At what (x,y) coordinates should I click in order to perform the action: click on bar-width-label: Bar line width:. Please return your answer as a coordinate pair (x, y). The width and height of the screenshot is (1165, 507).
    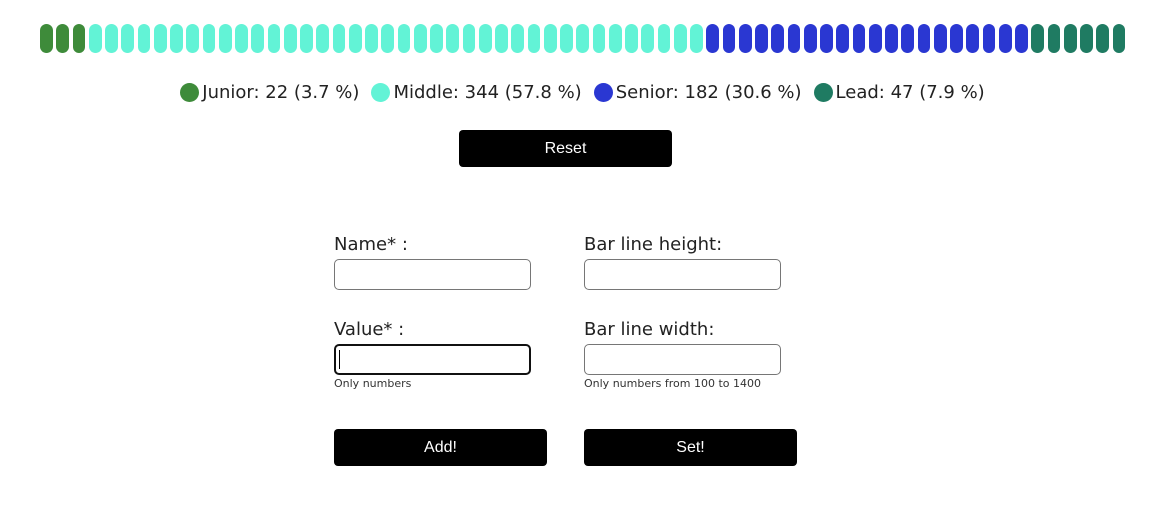
    Looking at the image, I should click on (649, 329).